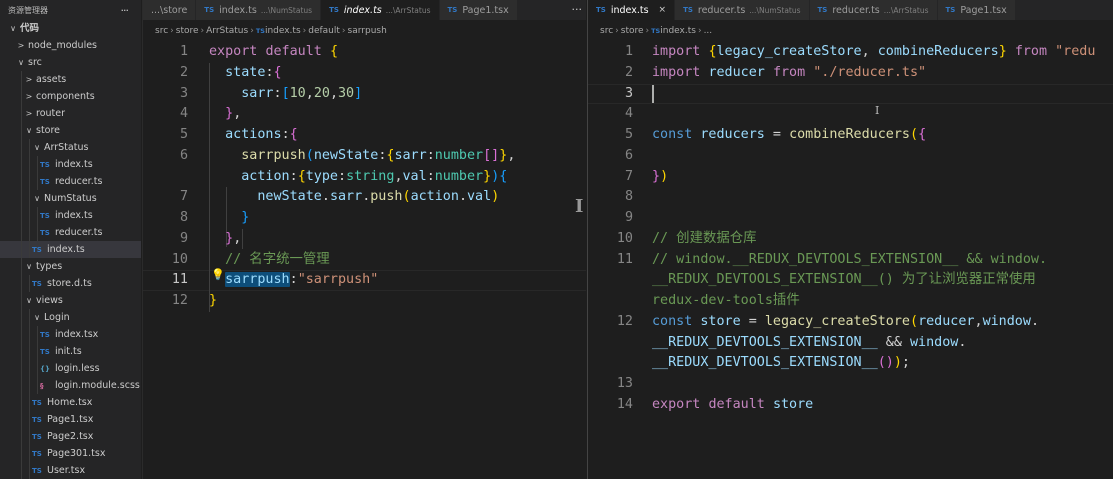 This screenshot has width=1113, height=479. What do you see at coordinates (29, 113) in the screenshot?
I see `chevron-right-icon: >` at bounding box center [29, 113].